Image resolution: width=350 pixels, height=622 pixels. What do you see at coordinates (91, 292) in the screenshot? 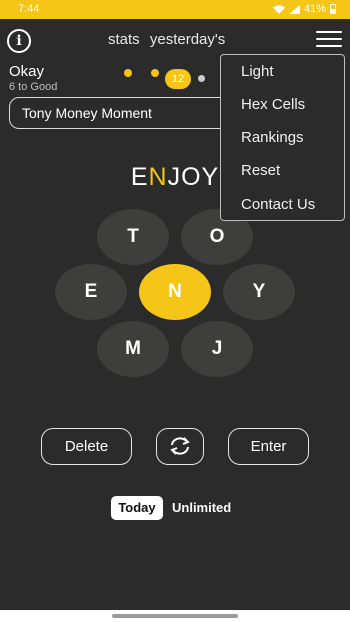
I see `hex-letter-left: E` at bounding box center [91, 292].